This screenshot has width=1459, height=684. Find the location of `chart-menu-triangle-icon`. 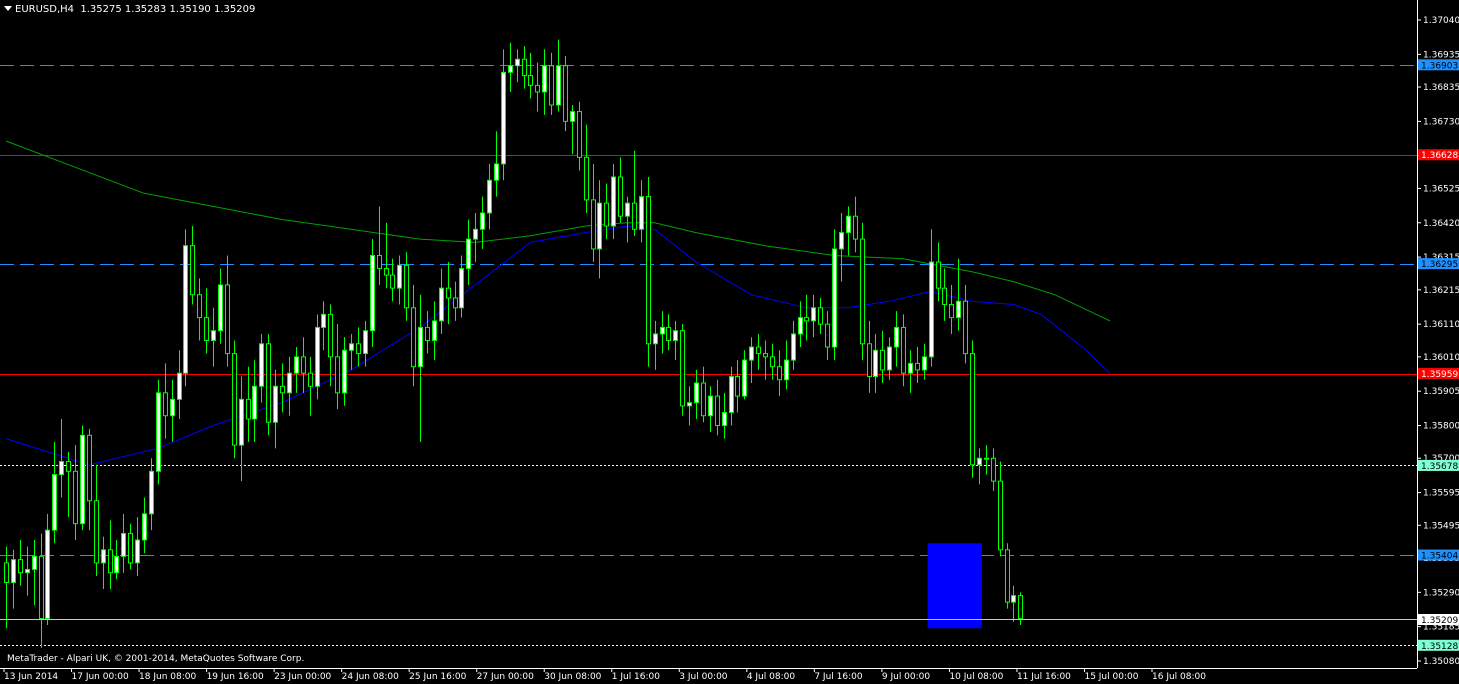

chart-menu-triangle-icon is located at coordinates (8, 8).